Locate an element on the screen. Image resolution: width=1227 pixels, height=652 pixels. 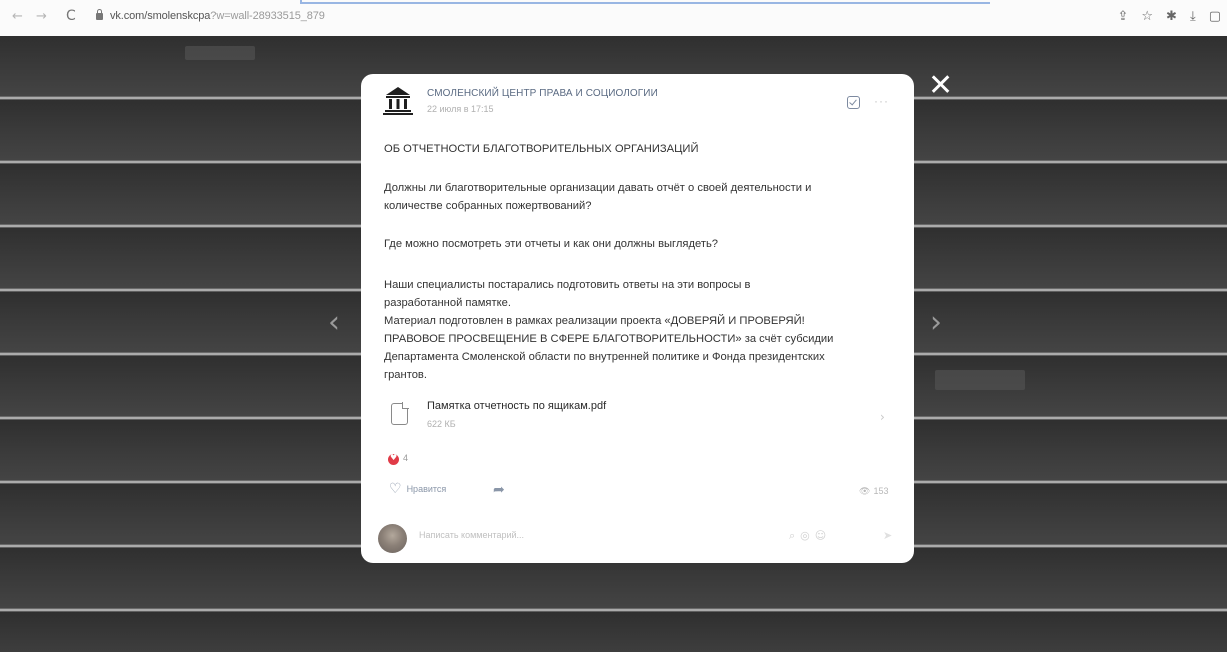
views-counter: 👁 153 is located at coordinates (873, 491).